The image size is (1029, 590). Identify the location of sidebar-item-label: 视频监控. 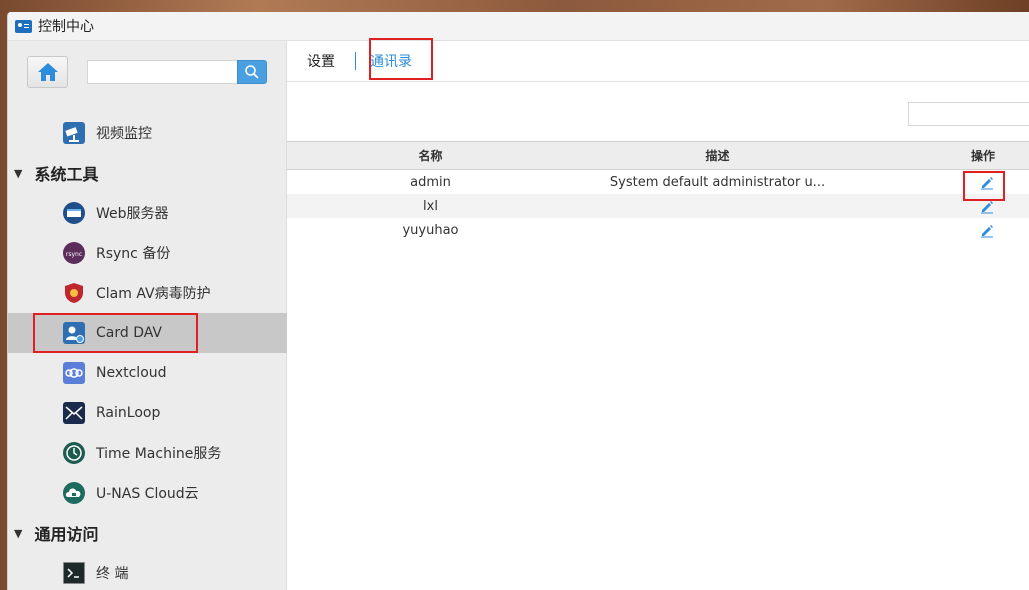
(124, 134).